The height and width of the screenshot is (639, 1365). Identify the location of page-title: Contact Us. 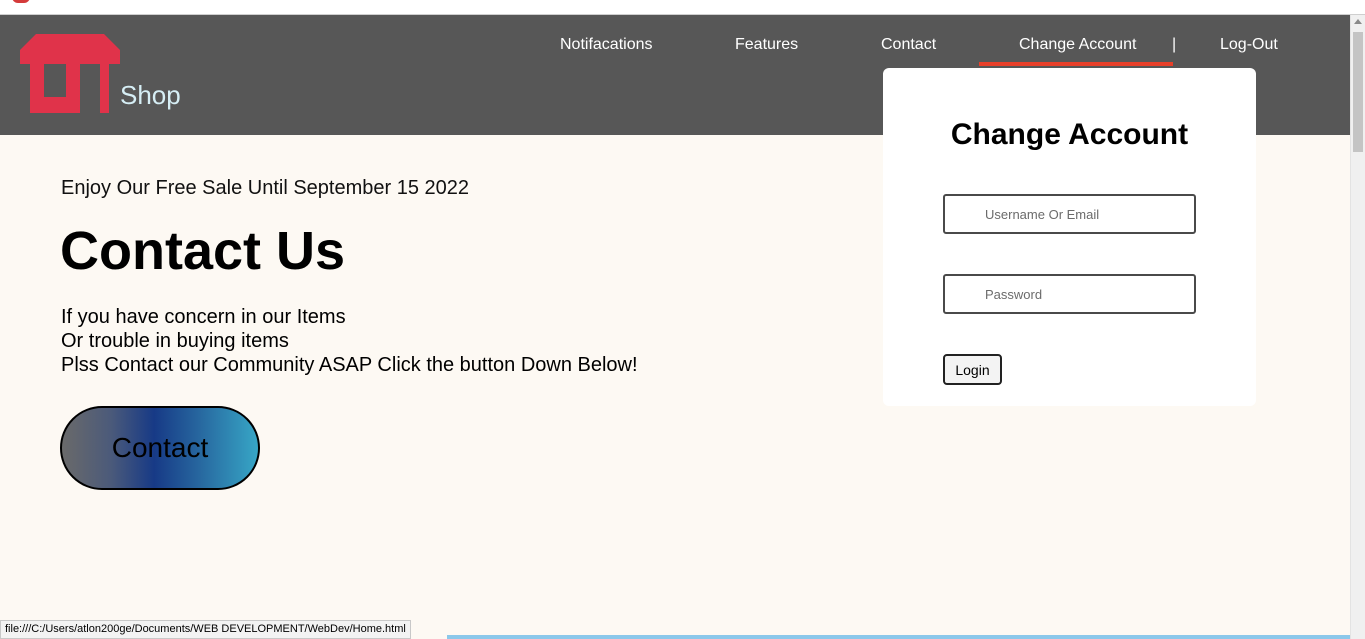
(203, 251).